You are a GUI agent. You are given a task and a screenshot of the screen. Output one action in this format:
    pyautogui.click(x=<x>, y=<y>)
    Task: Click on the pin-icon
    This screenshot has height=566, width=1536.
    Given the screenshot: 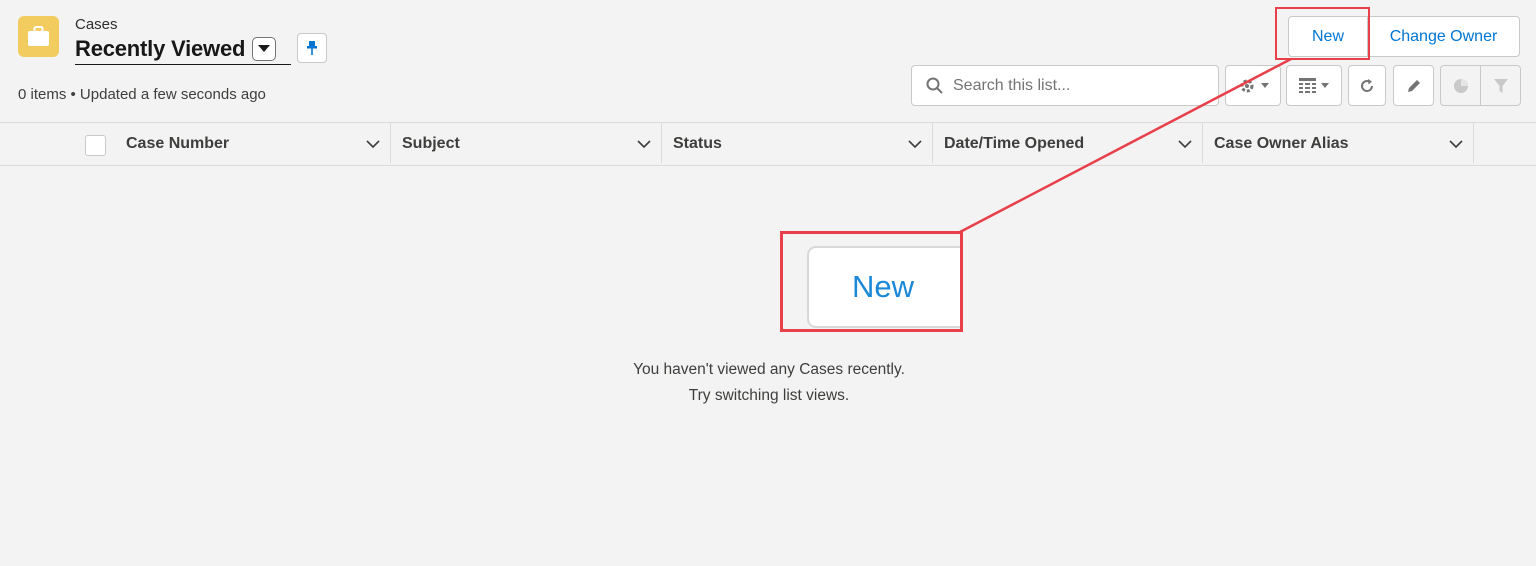 What is the action you would take?
    pyautogui.click(x=312, y=48)
    